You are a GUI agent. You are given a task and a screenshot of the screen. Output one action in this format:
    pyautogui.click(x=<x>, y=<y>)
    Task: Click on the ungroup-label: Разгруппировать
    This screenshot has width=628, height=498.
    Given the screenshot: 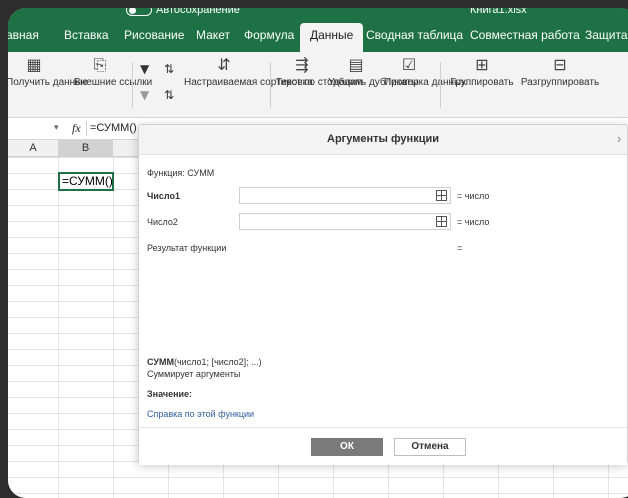 What is the action you would take?
    pyautogui.click(x=560, y=82)
    